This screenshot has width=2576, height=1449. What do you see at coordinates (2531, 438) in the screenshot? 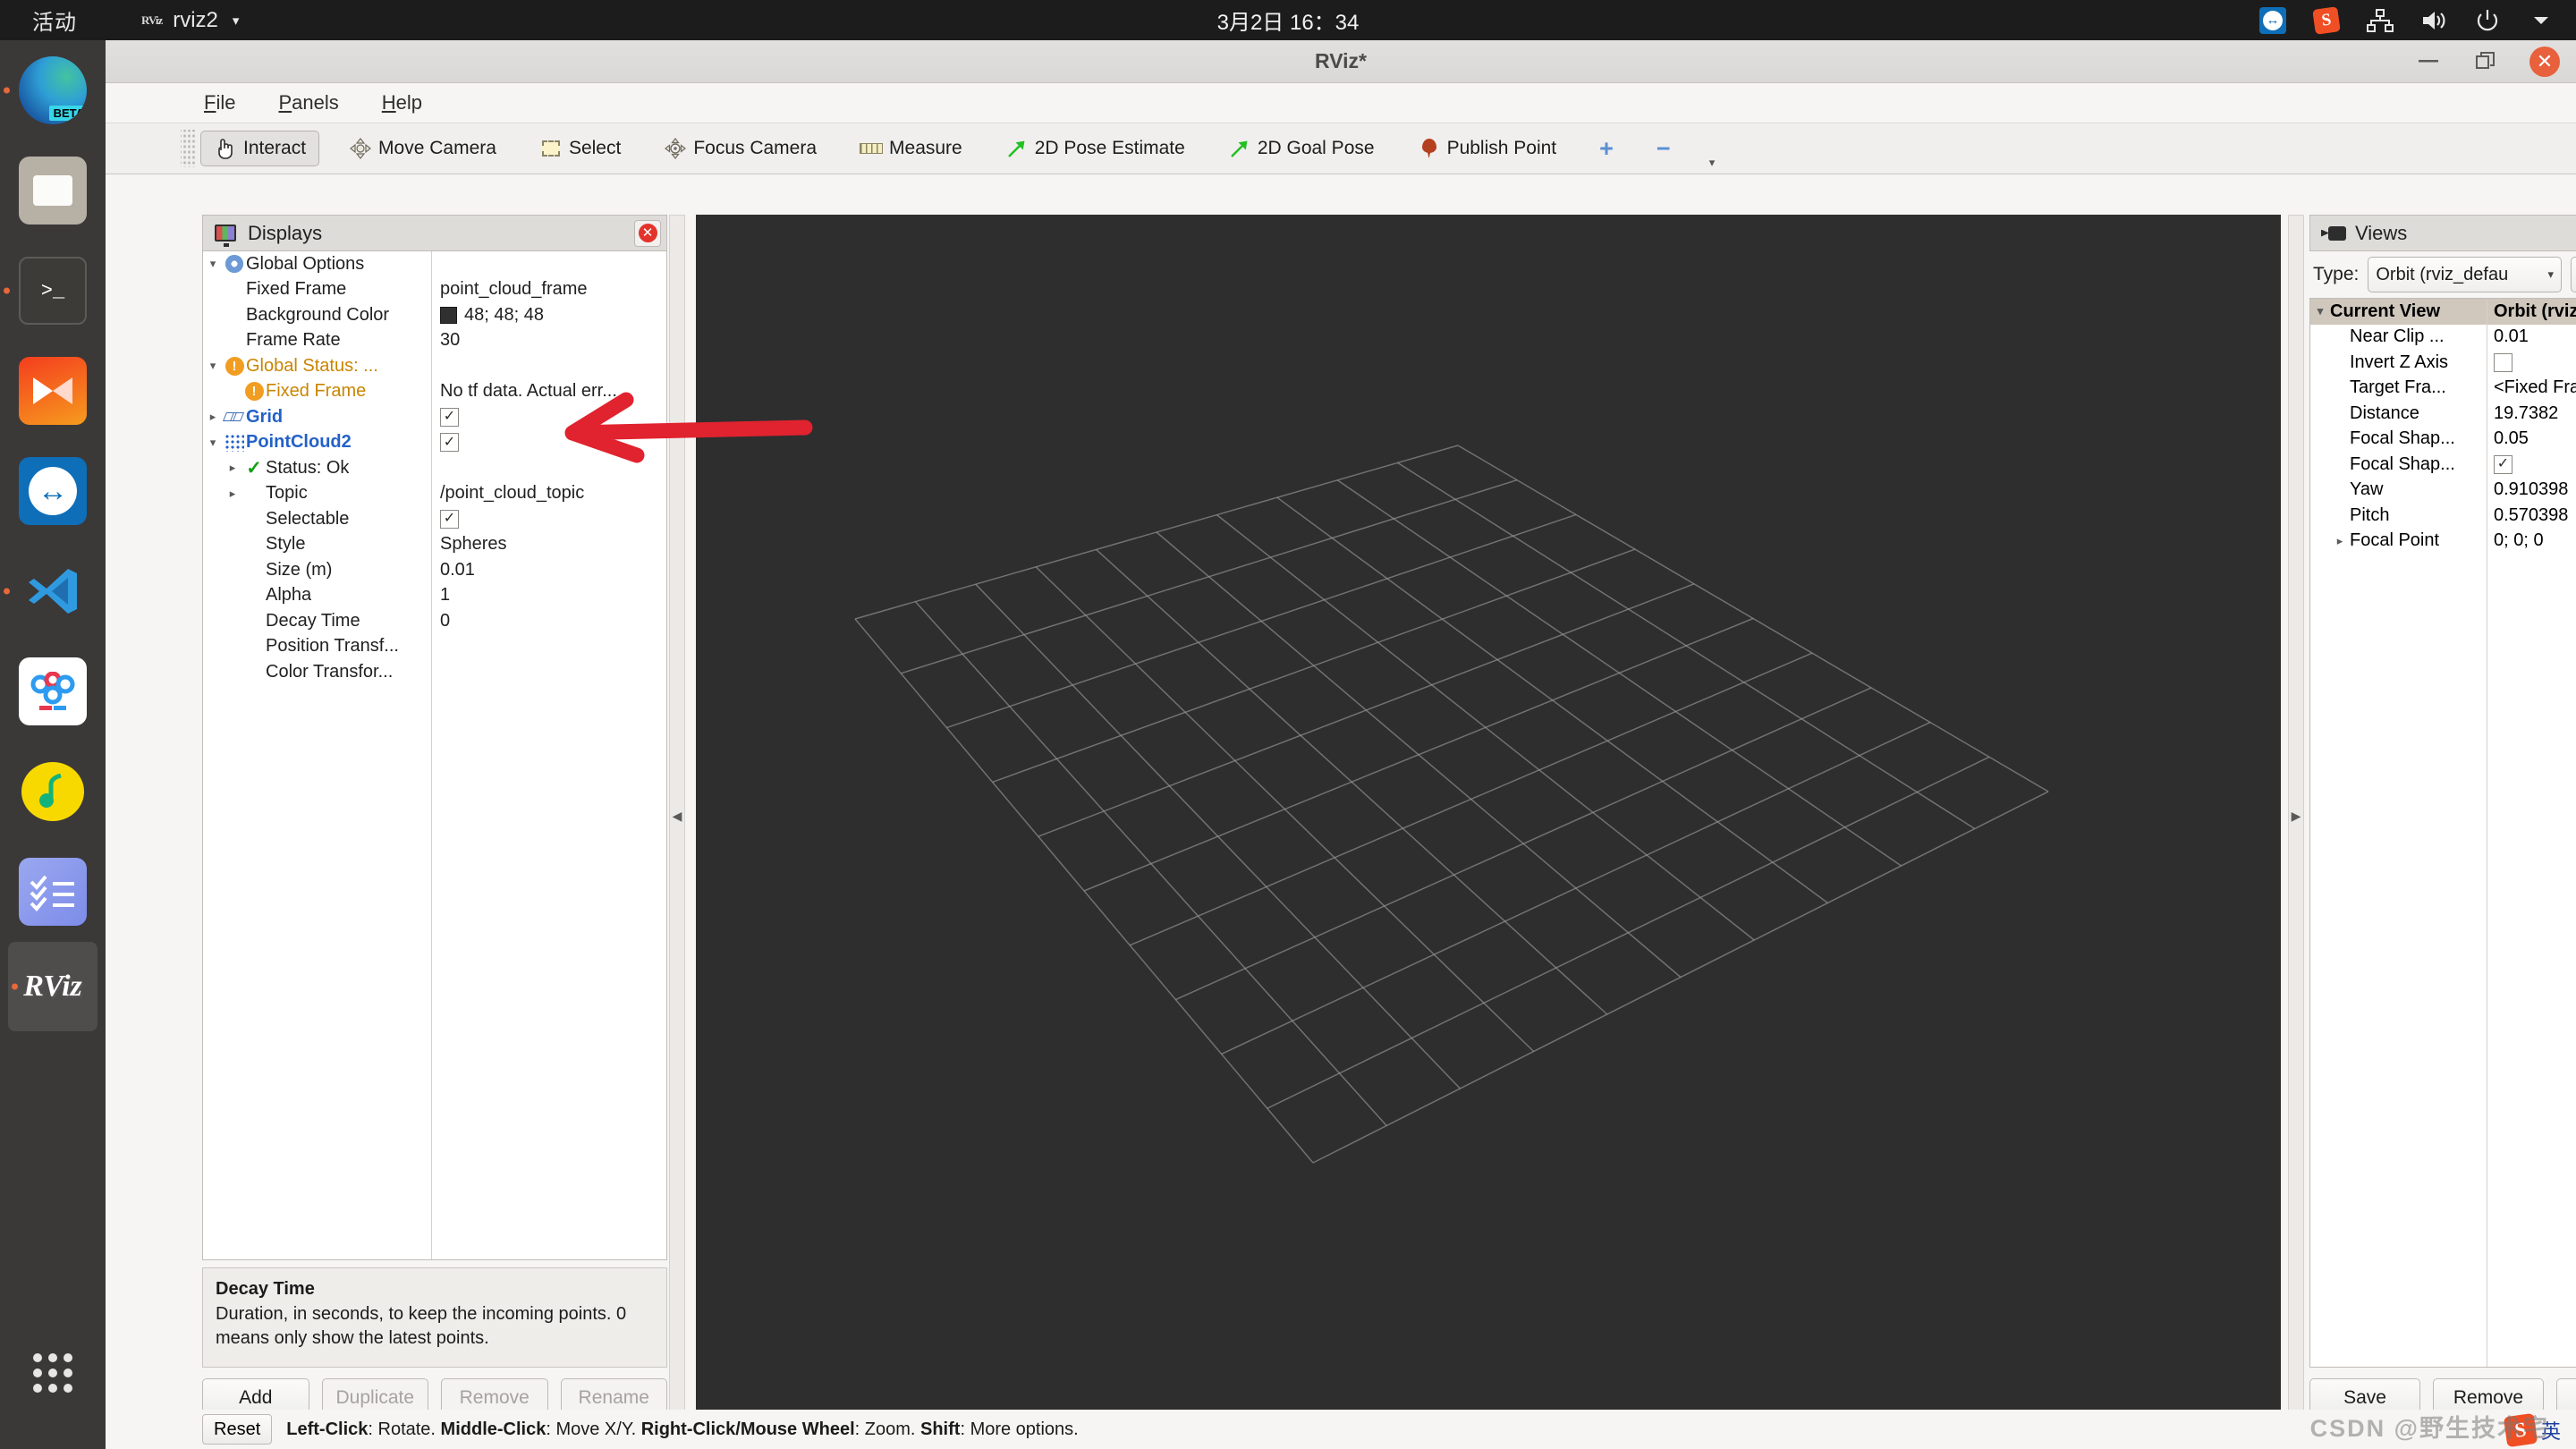
I see `views-row-value: 0.05` at bounding box center [2531, 438].